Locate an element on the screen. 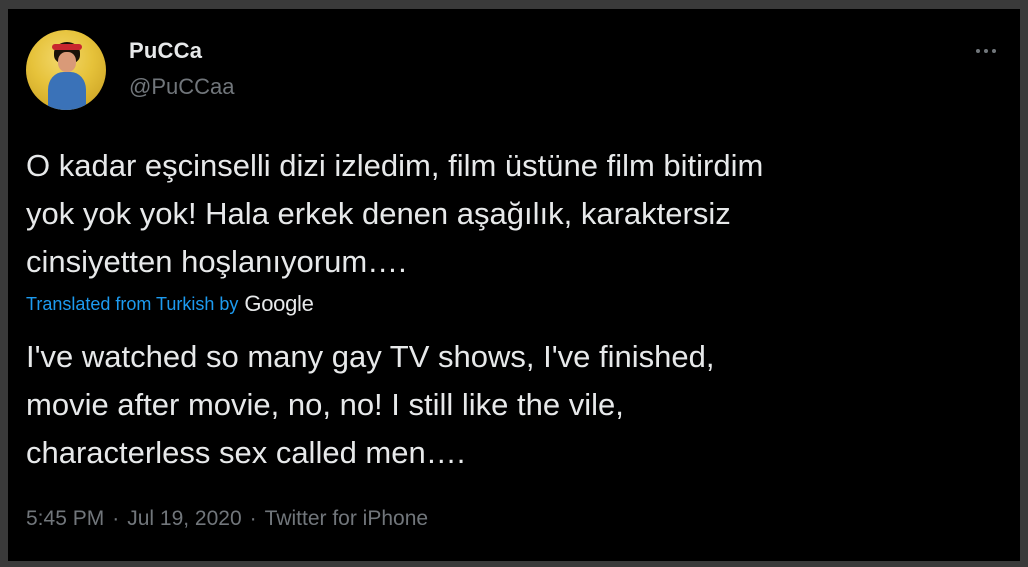 The height and width of the screenshot is (567, 1028). avatar is located at coordinates (66, 70).